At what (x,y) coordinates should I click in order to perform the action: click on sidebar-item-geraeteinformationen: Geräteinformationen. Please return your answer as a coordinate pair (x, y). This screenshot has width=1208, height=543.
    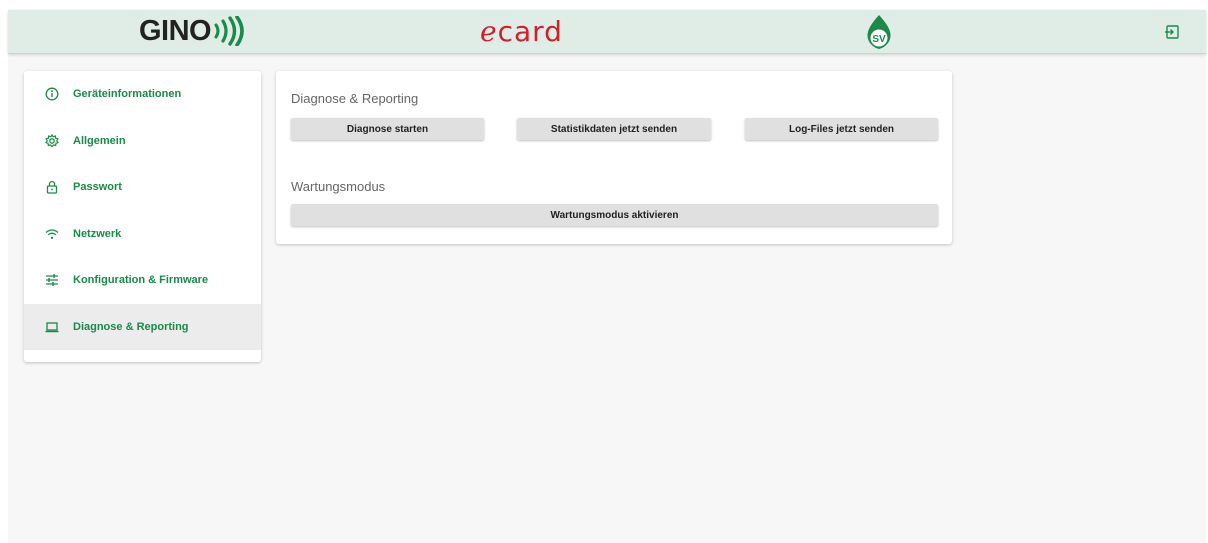
    Looking at the image, I should click on (142, 94).